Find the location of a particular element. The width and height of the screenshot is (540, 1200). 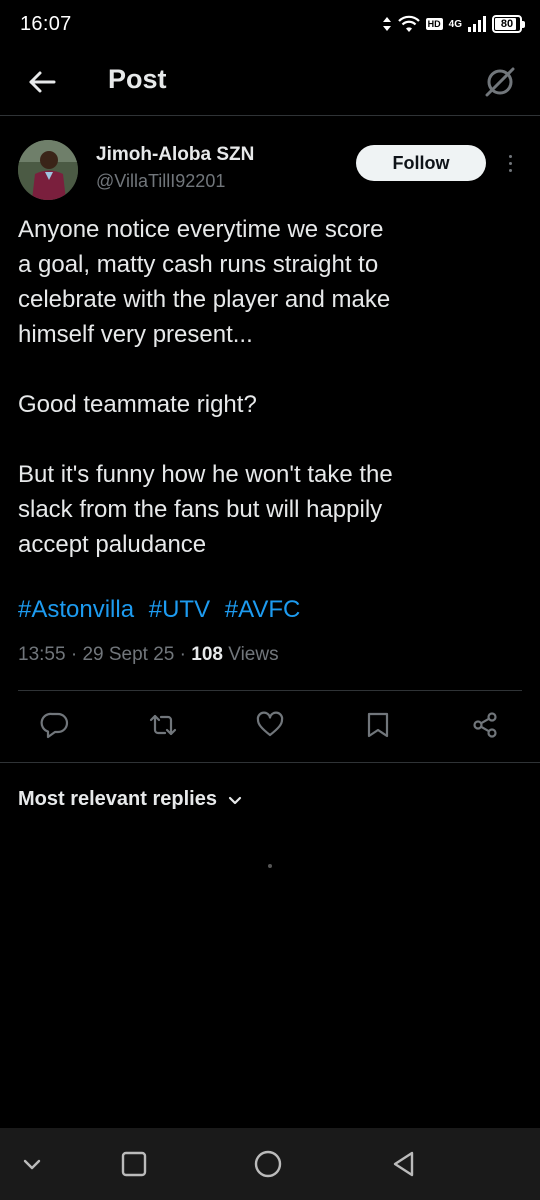

reply-button is located at coordinates (55, 725).